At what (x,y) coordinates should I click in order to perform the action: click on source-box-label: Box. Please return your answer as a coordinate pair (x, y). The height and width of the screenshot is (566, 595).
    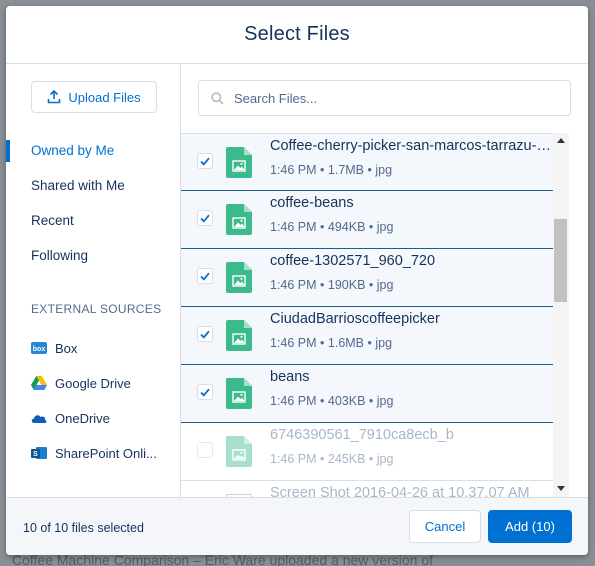
    Looking at the image, I should click on (66, 348).